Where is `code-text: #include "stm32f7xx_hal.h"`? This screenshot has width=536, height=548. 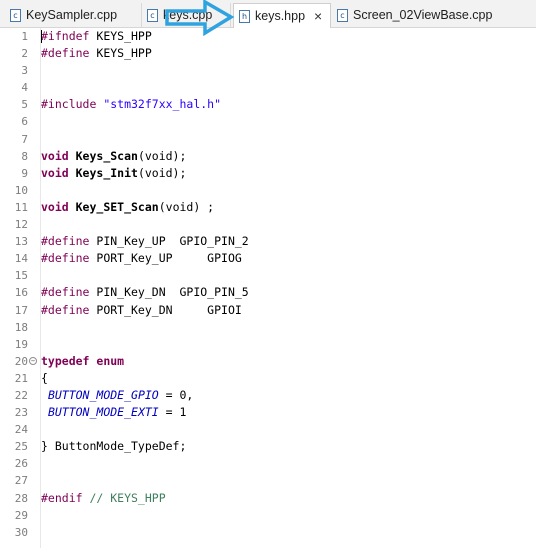 code-text: #include "stm32f7xx_hal.h" is located at coordinates (131, 104).